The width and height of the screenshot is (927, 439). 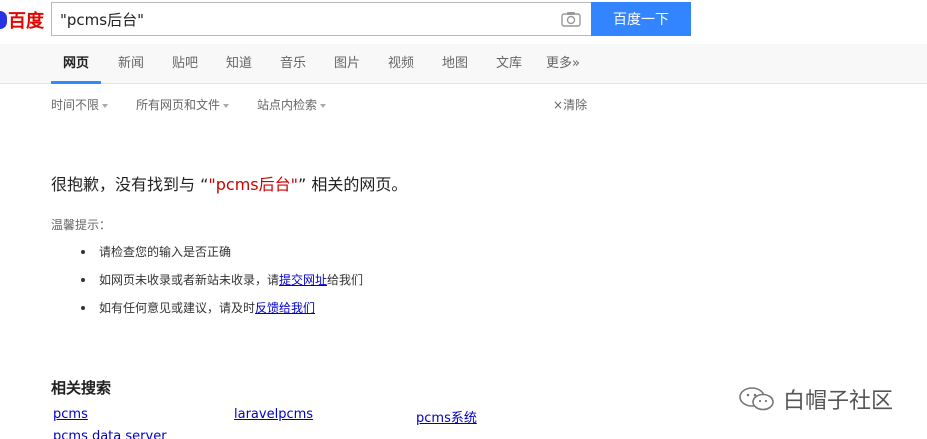 I want to click on logo-text: 百度, so click(x=26, y=21).